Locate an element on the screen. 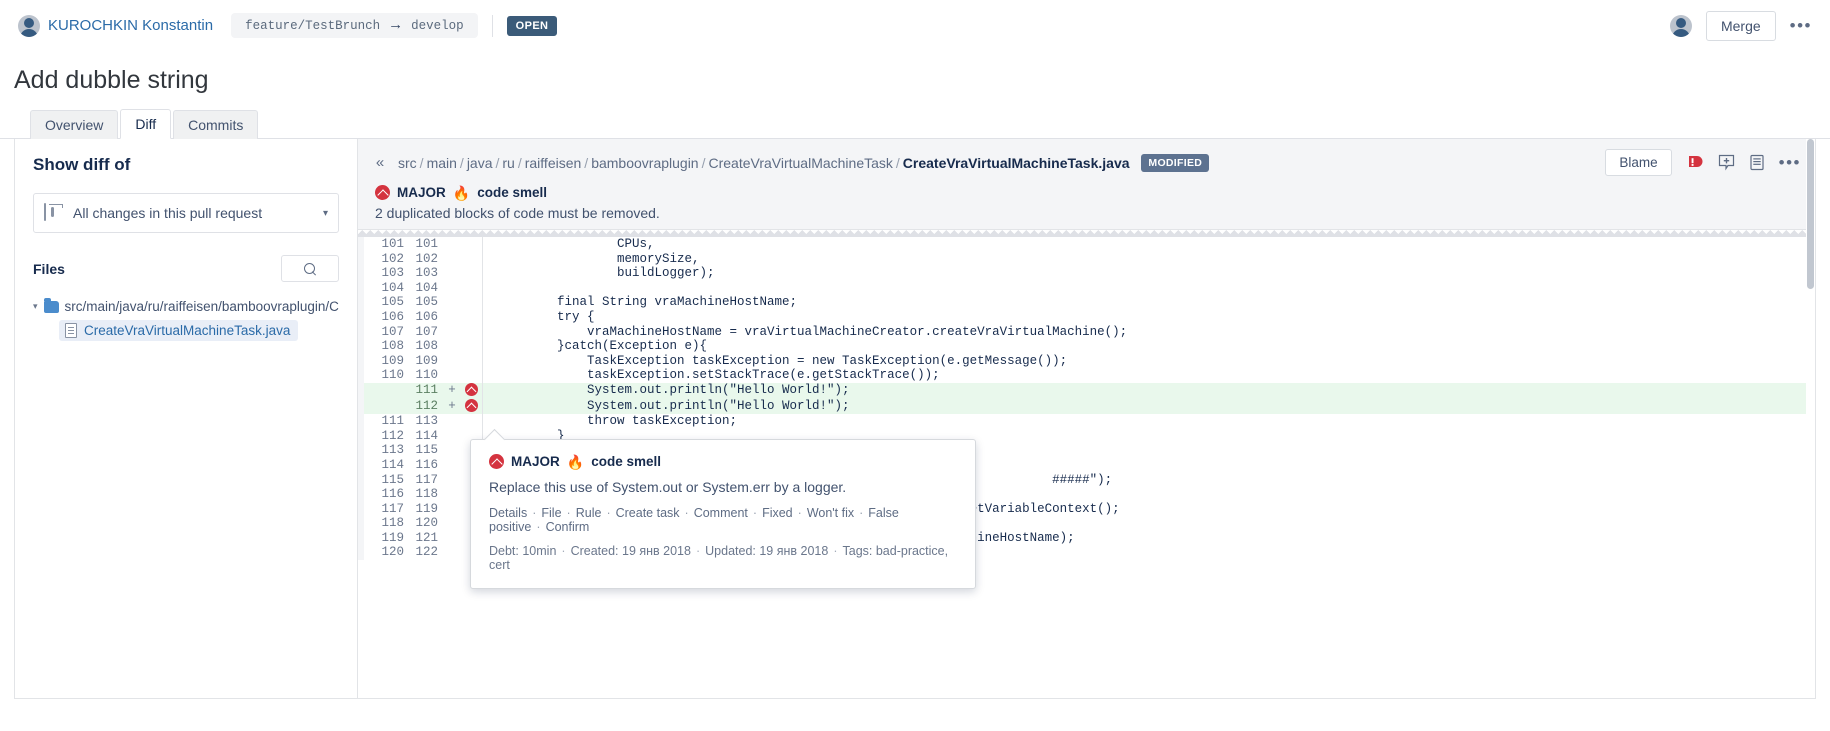 Image resolution: width=1830 pixels, height=731 pixels. top-bar-actions: Merge ••• is located at coordinates (1740, 25).